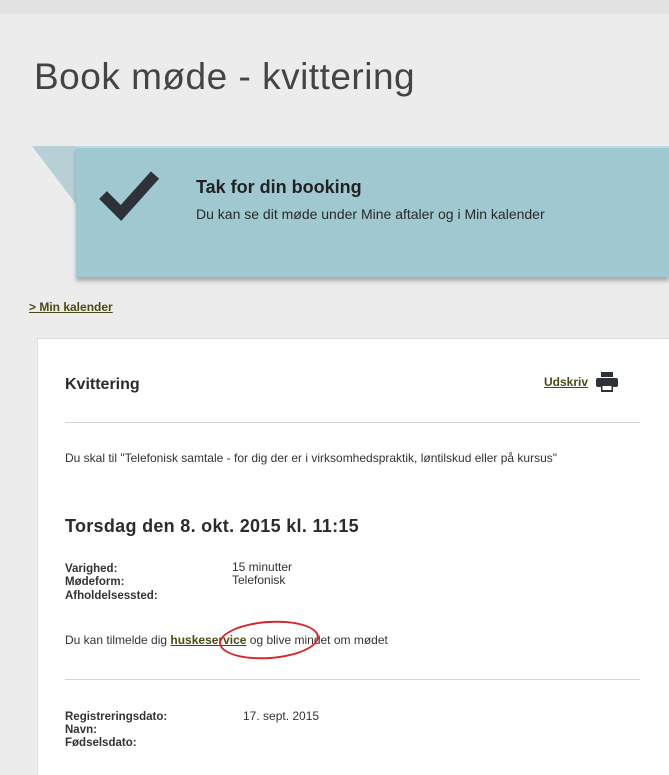 The height and width of the screenshot is (775, 669). Describe the element at coordinates (317, 640) in the screenshot. I see `reminder-text-after: og blive mindet om mødet` at that location.